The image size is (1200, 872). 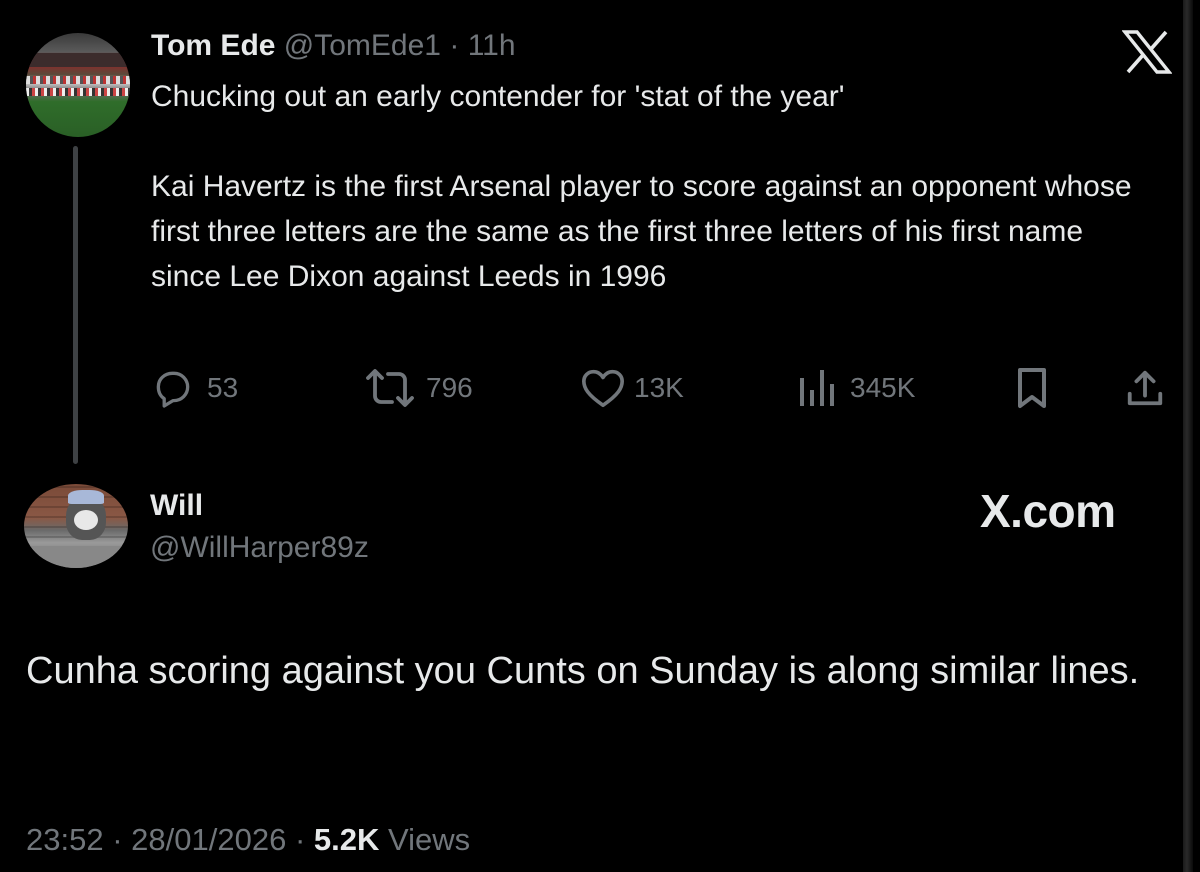 I want to click on reply-views-count: 5.2K, so click(x=346, y=839).